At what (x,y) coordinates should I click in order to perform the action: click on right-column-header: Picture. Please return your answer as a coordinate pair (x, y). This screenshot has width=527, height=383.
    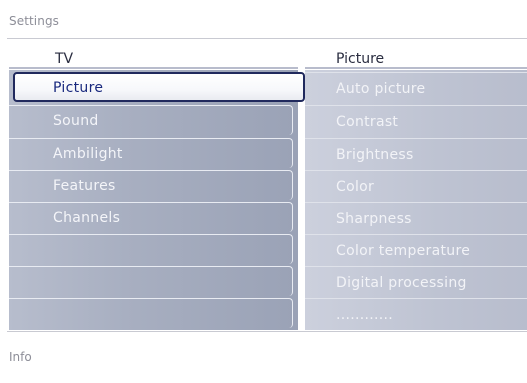
    Looking at the image, I should click on (360, 59).